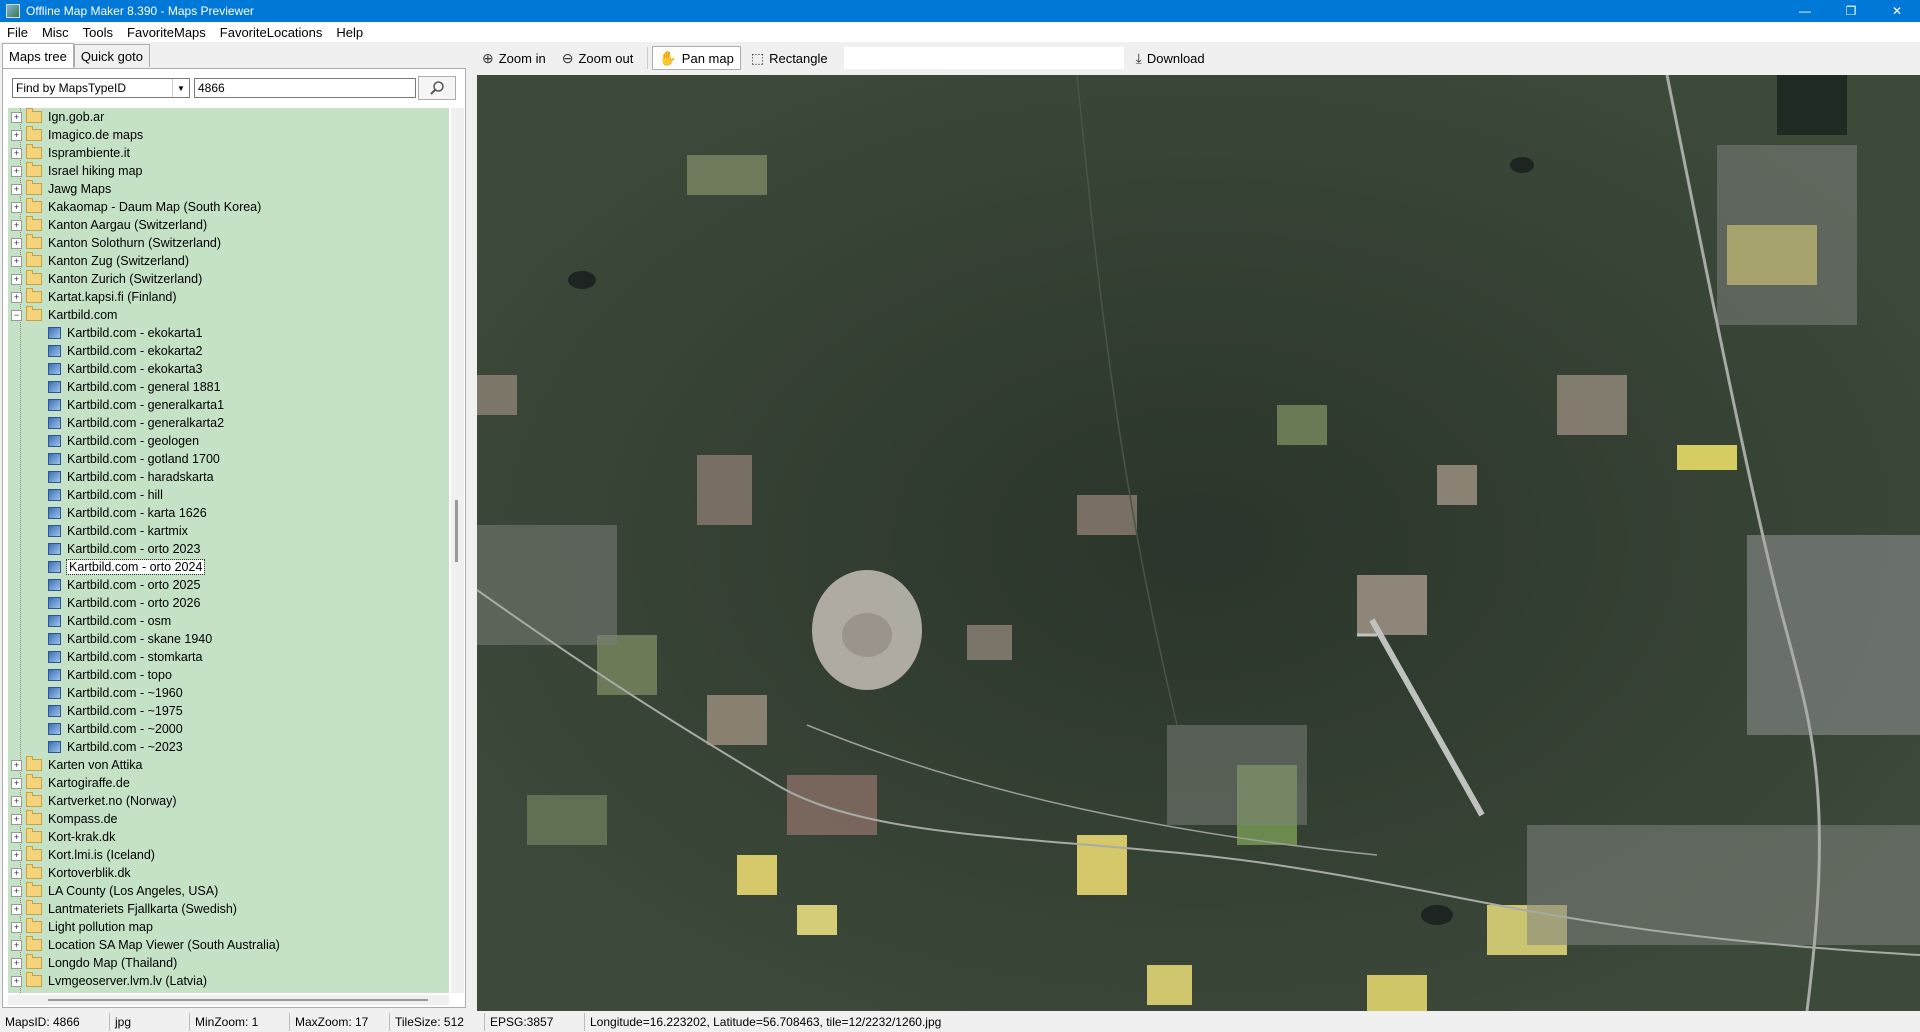 Image resolution: width=1920 pixels, height=1032 pixels. I want to click on search-input: 4866, so click(305, 88).